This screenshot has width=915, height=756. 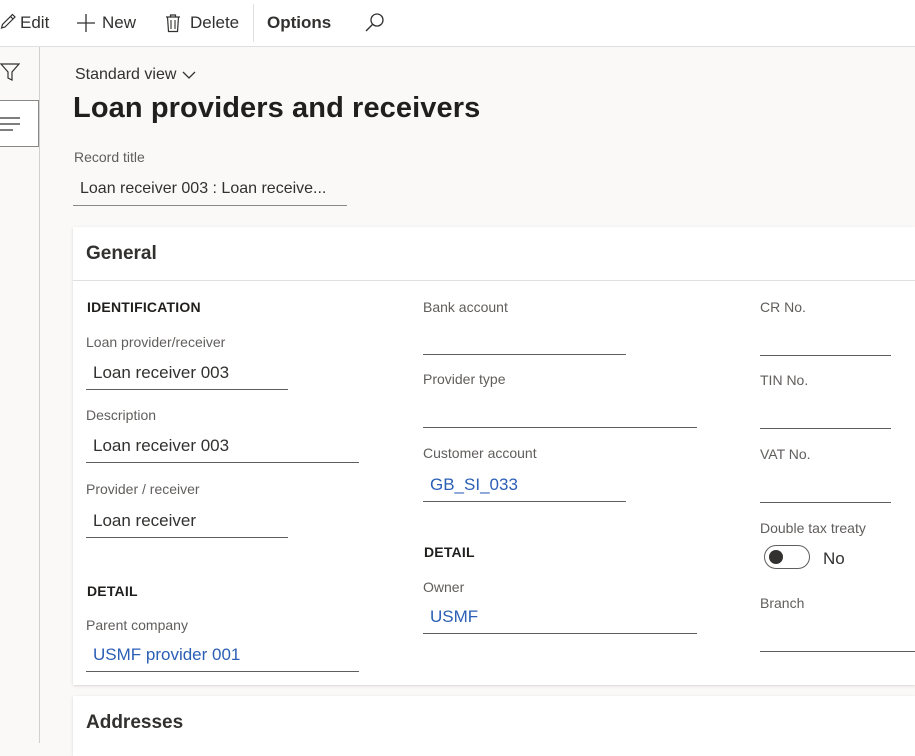 I want to click on list-view-button, so click(x=19, y=123).